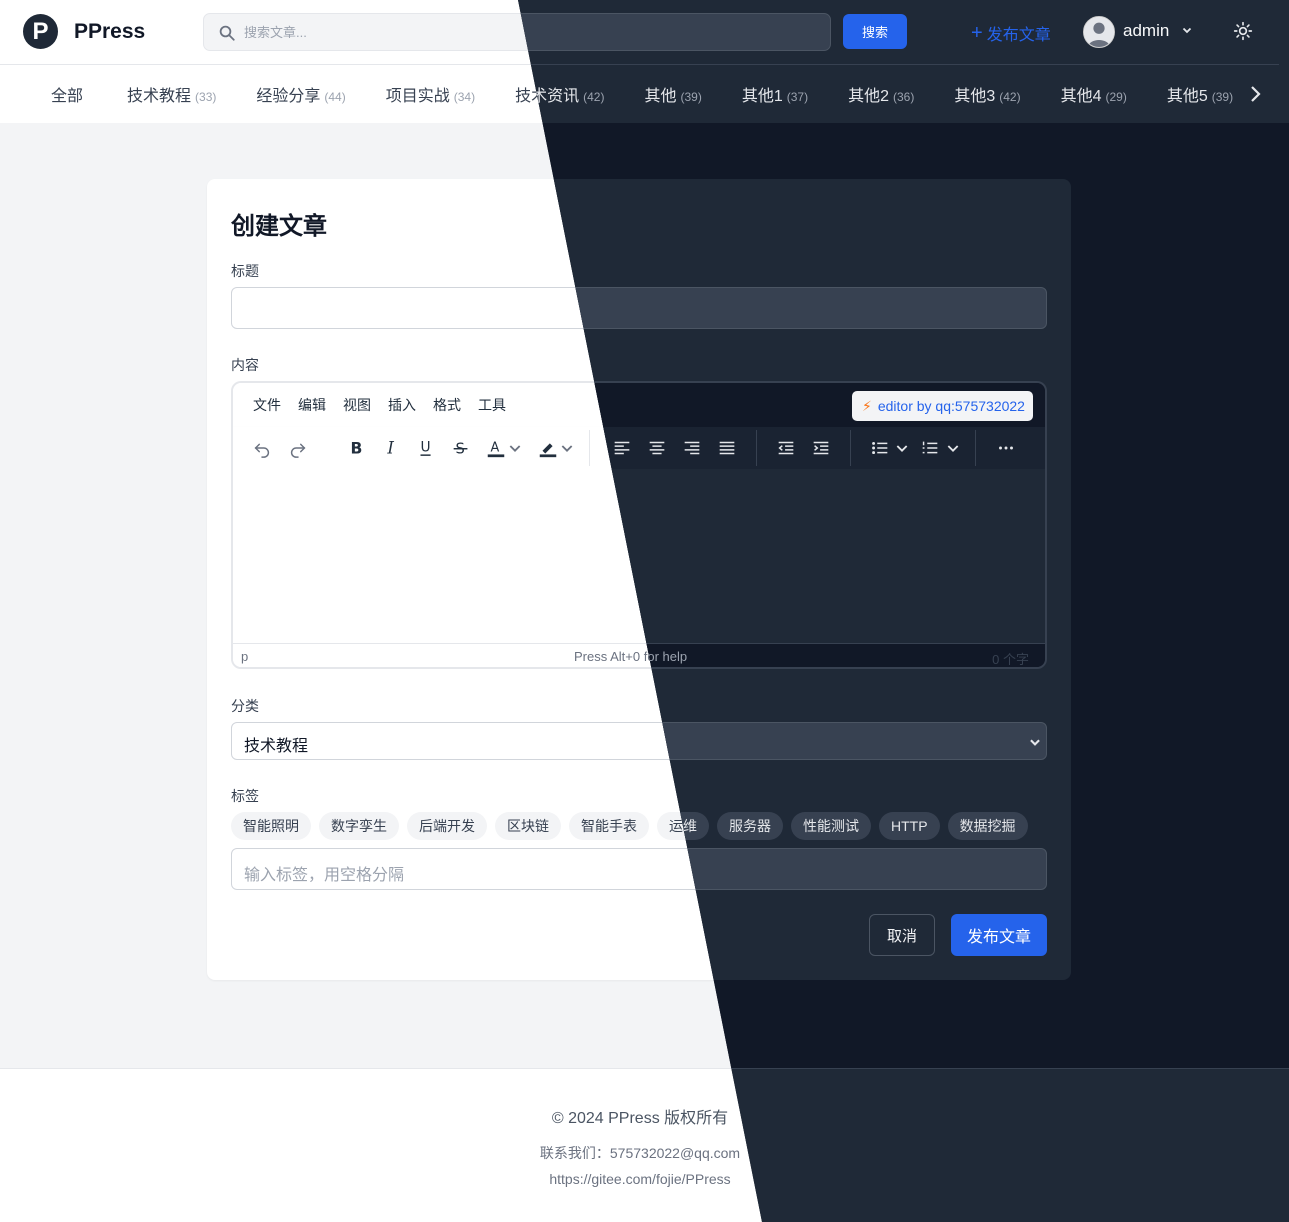 The width and height of the screenshot is (1289, 1222). Describe the element at coordinates (987, 826) in the screenshot. I see `tag-chip: 数据挖掘` at that location.